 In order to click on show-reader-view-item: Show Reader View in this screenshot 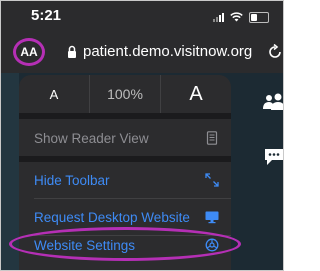, I will do `click(125, 138)`.